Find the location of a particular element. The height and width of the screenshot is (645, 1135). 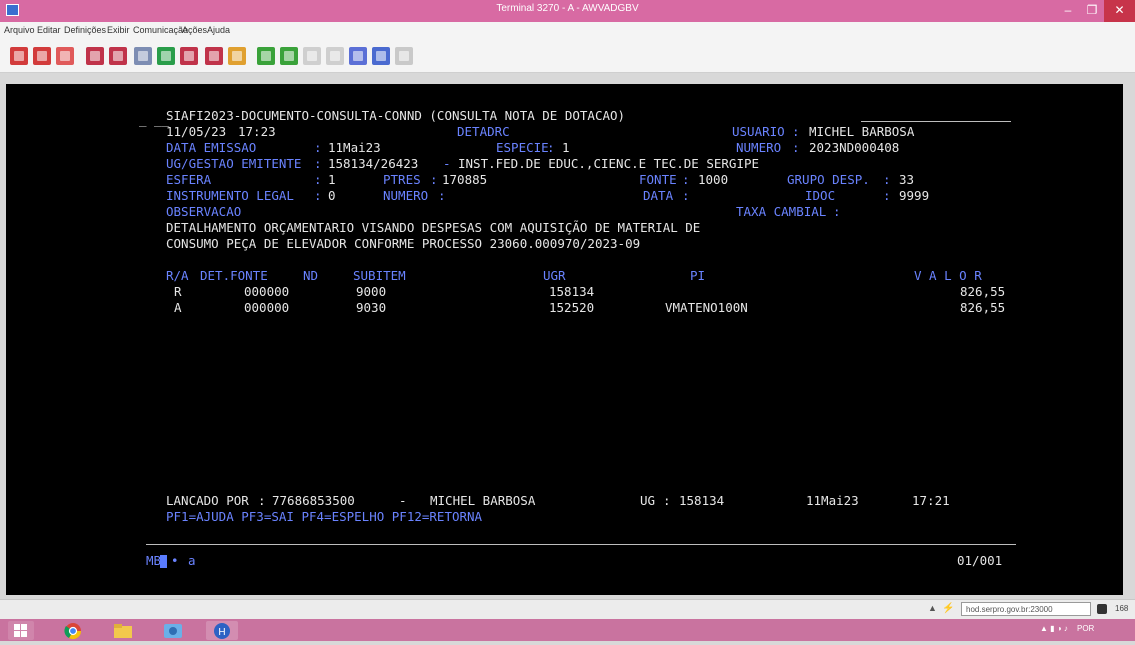

lancado-por-cpf: 77686853500 is located at coordinates (313, 500).